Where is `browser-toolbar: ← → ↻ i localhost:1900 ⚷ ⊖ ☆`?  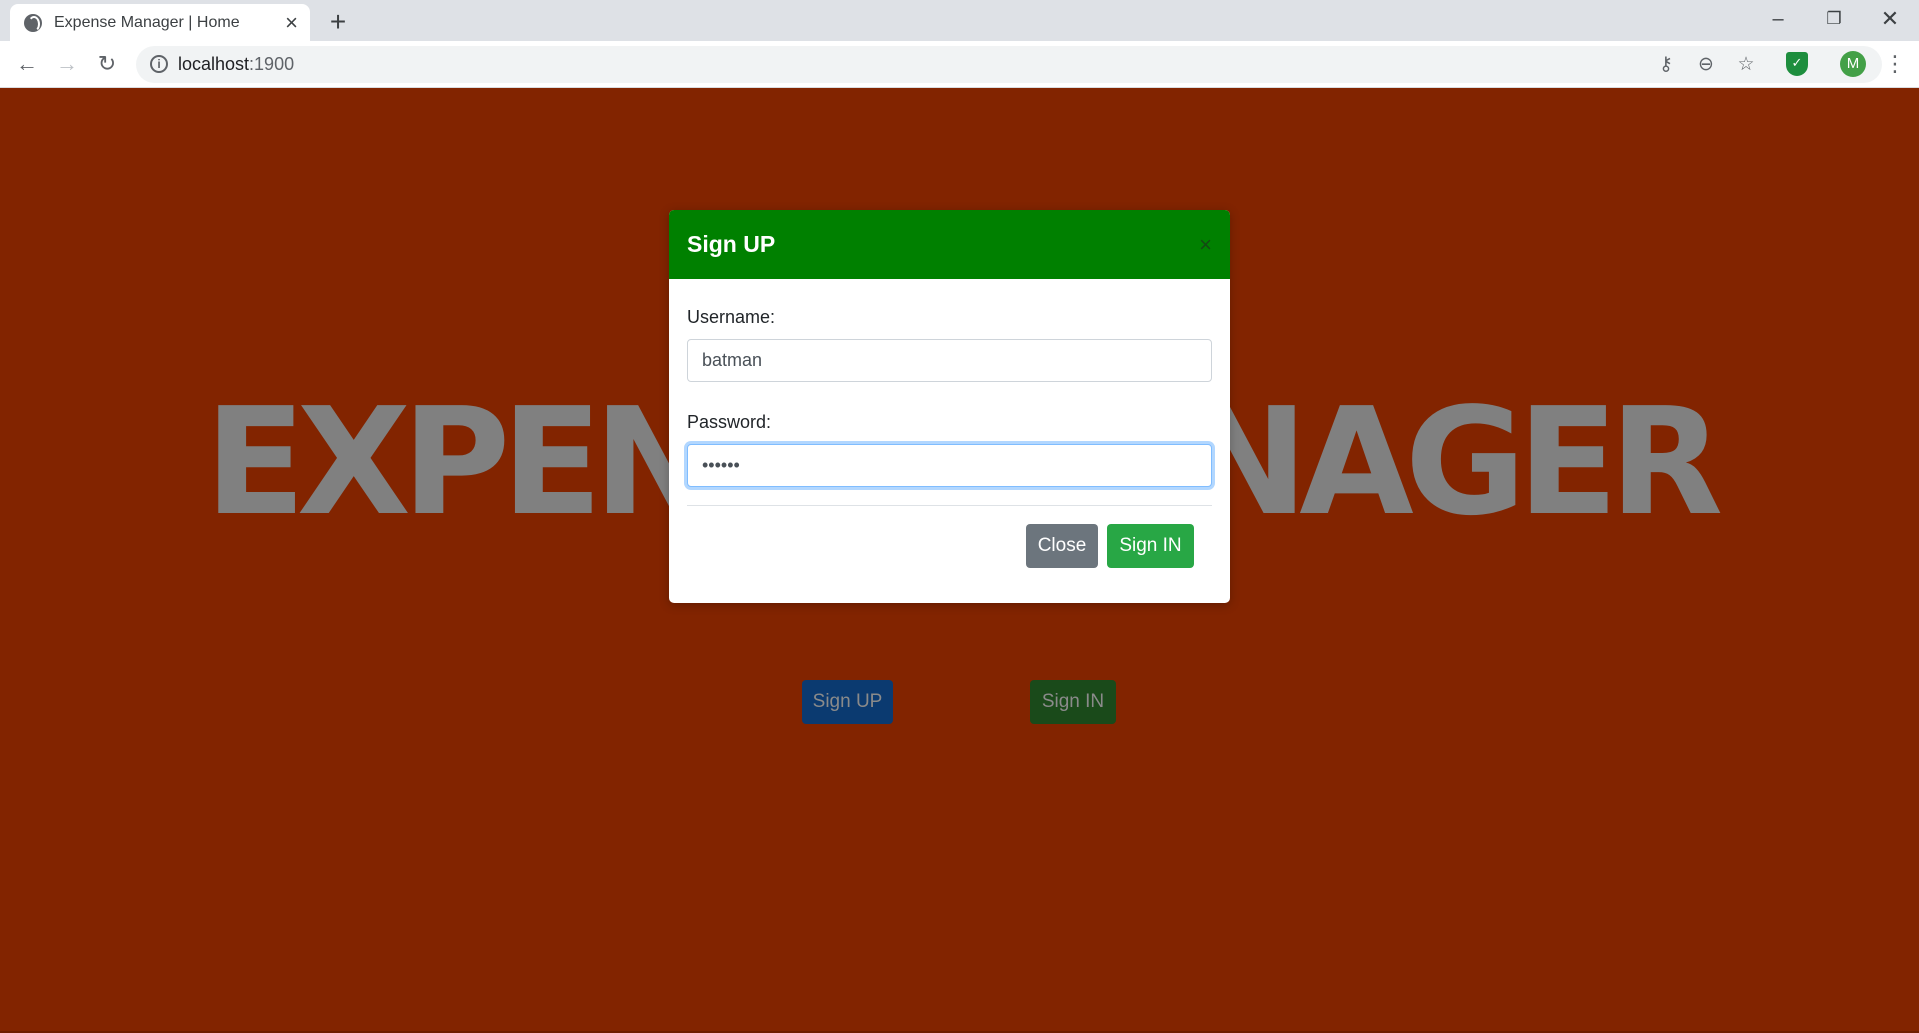
browser-toolbar: ← → ↻ i localhost:1900 ⚷ ⊖ ☆ is located at coordinates (959, 64).